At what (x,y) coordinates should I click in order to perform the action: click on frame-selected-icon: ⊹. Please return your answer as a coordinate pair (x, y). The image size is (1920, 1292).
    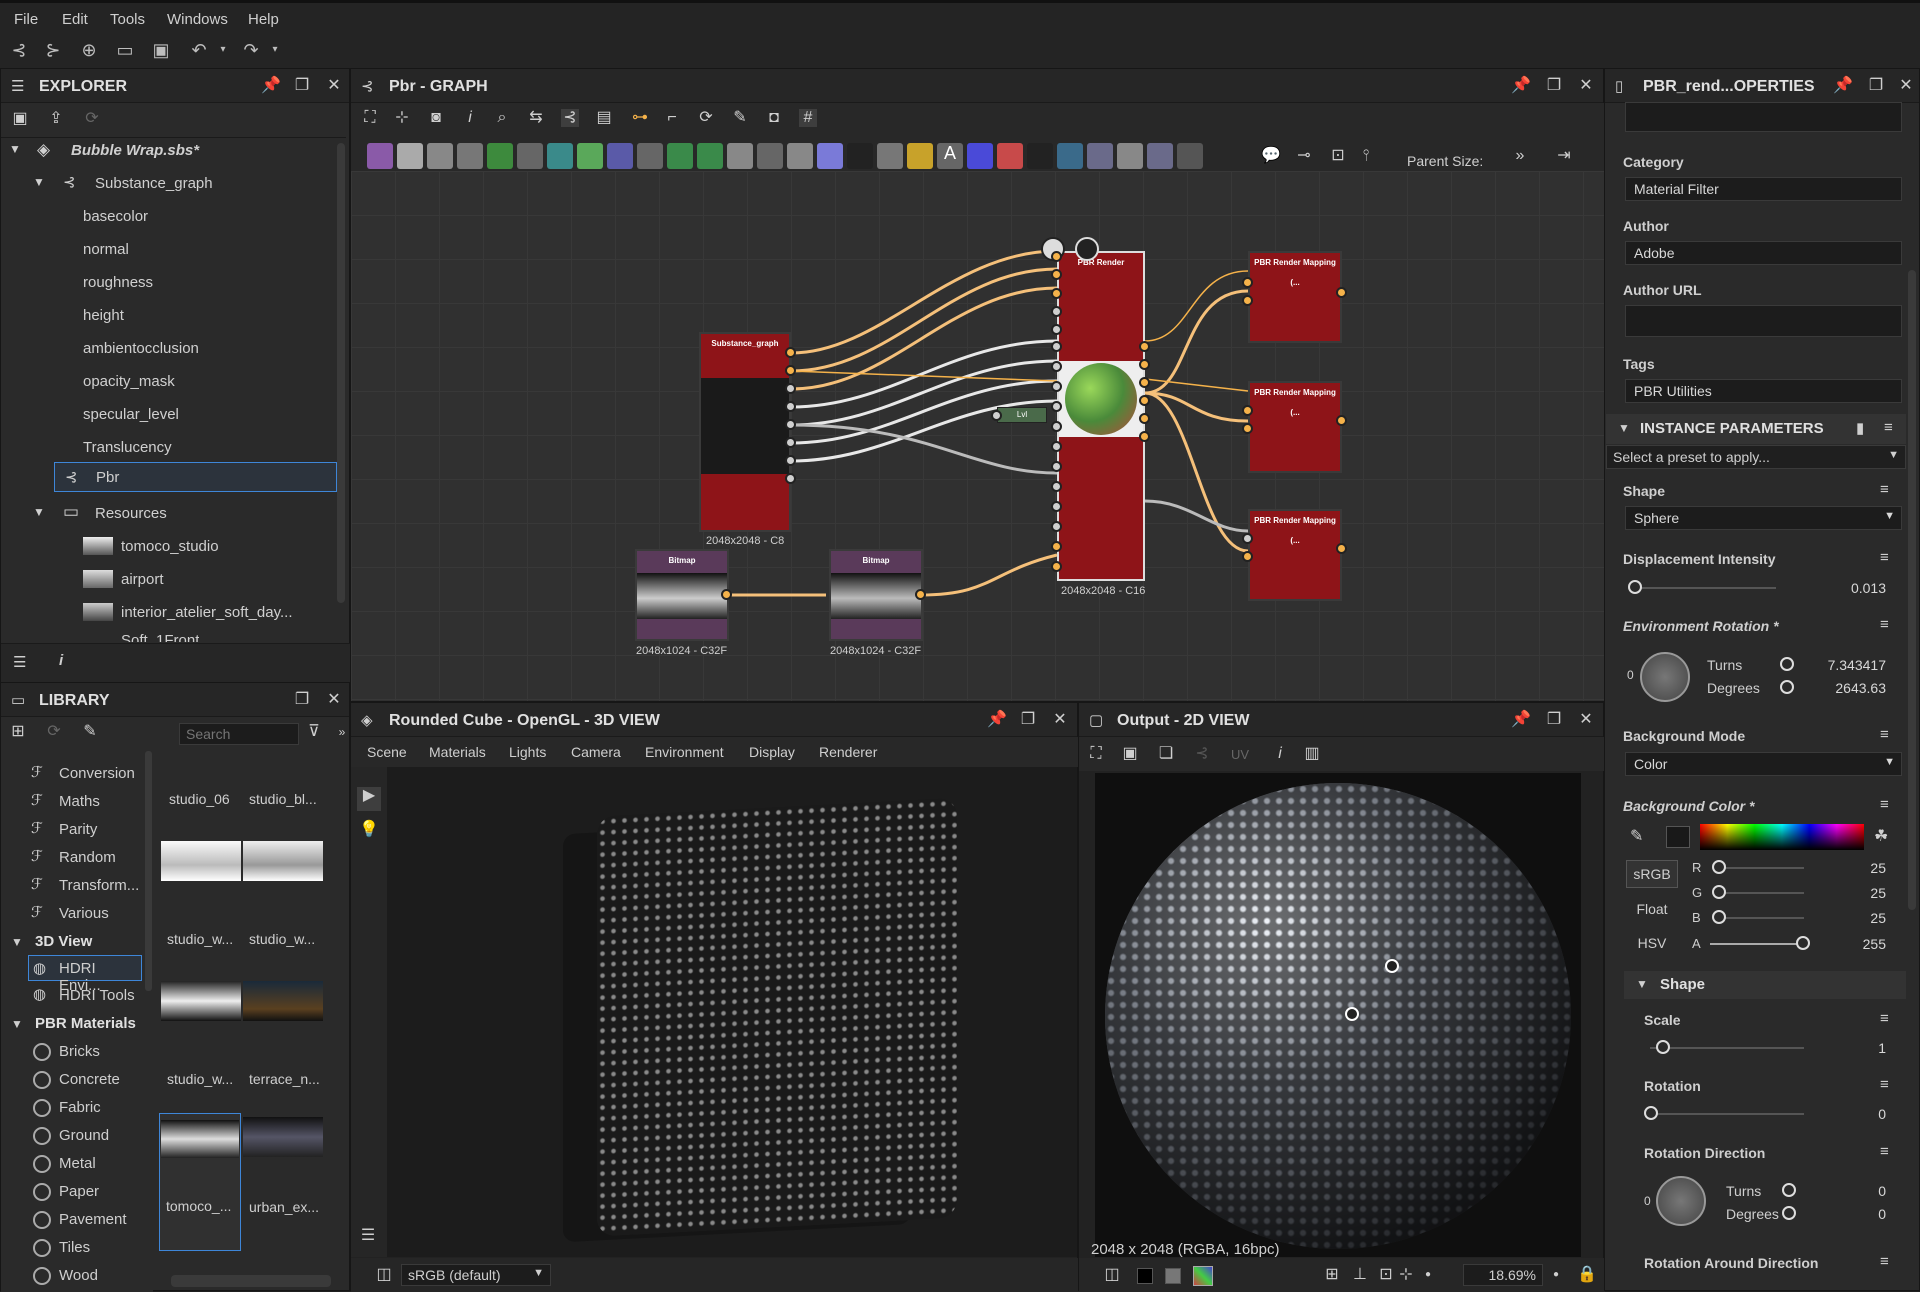
    Looking at the image, I should click on (402, 118).